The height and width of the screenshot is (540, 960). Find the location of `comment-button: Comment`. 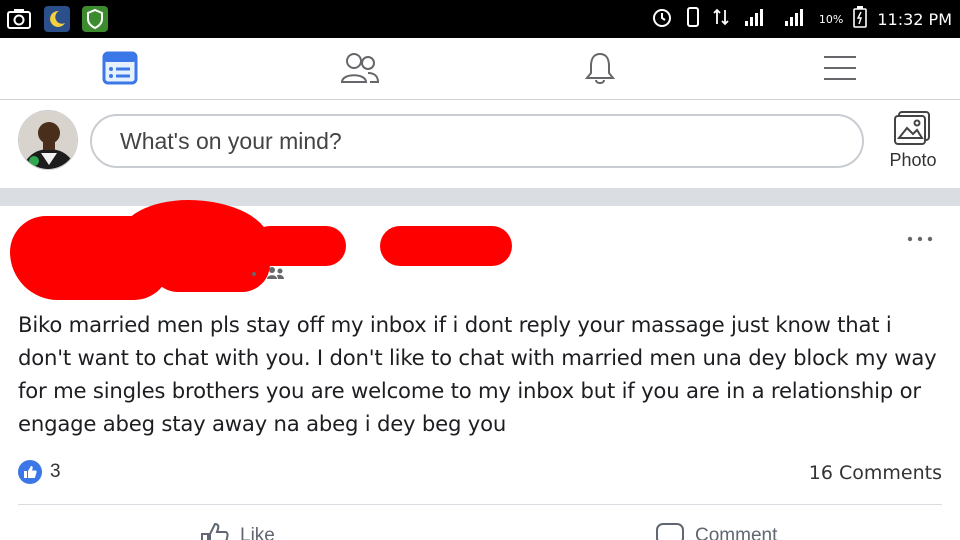

comment-button: Comment is located at coordinates (716, 531).